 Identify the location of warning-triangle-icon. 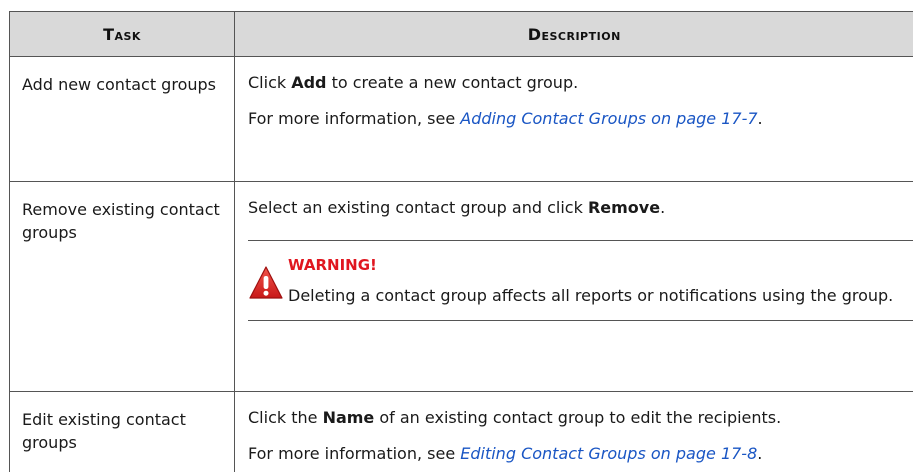
(266, 283).